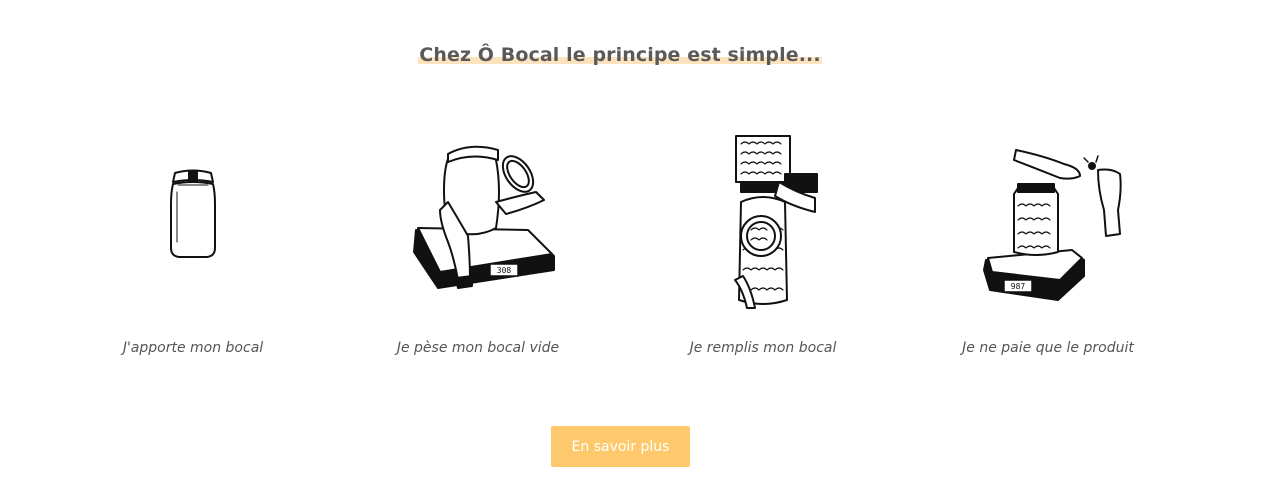 The image size is (1276, 496). Describe the element at coordinates (504, 270) in the screenshot. I see `scale-display: 308` at that location.